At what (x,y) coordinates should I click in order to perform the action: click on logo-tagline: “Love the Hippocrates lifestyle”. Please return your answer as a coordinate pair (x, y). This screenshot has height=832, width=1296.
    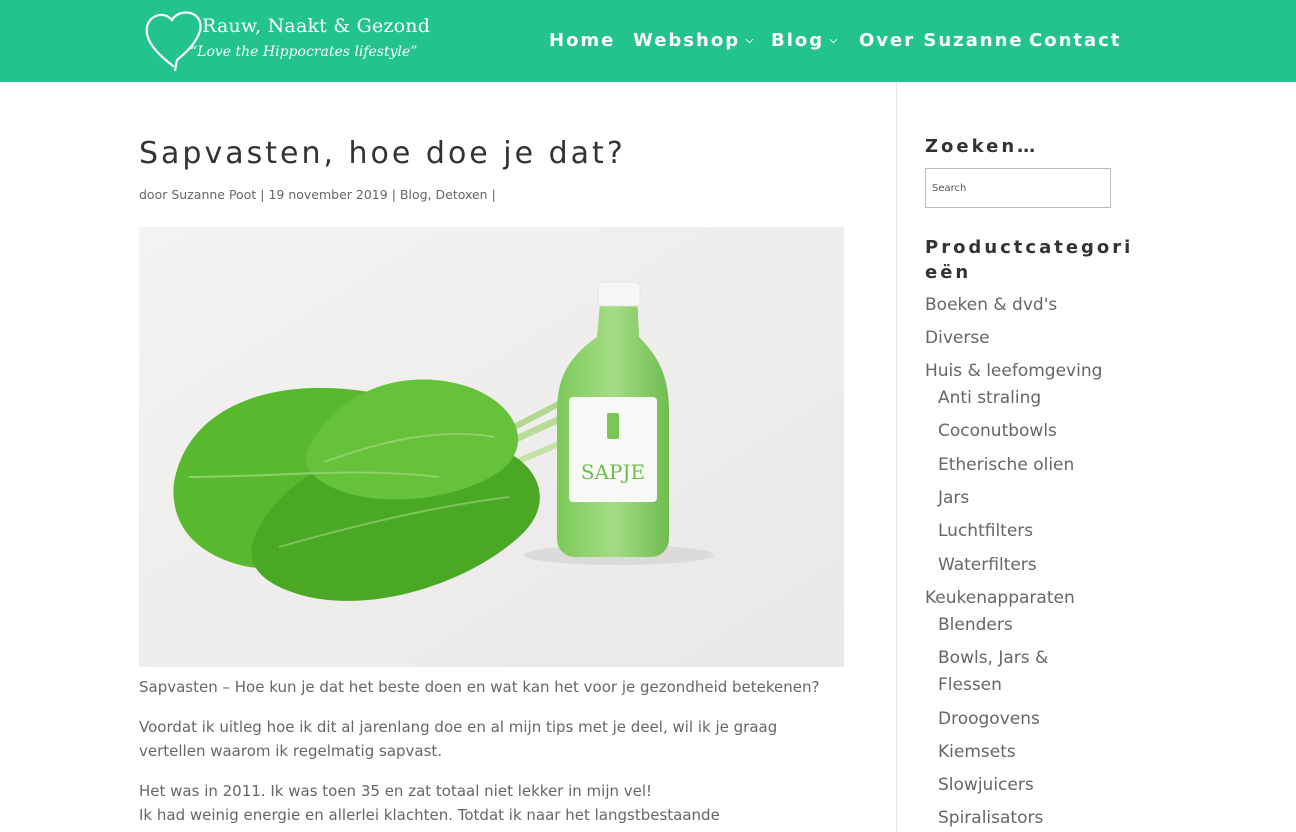
    Looking at the image, I should click on (304, 52).